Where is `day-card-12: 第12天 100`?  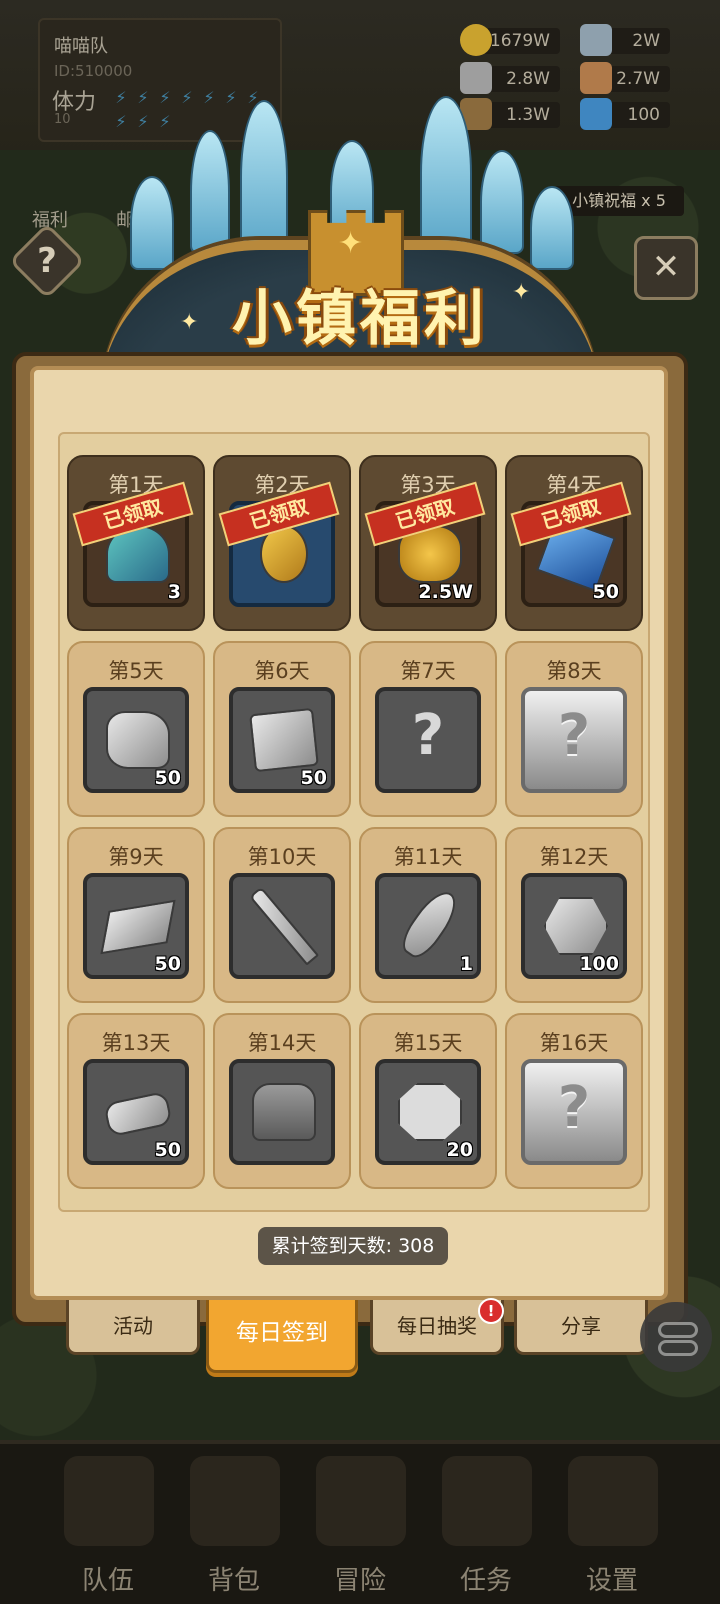 day-card-12: 第12天 100 is located at coordinates (574, 915).